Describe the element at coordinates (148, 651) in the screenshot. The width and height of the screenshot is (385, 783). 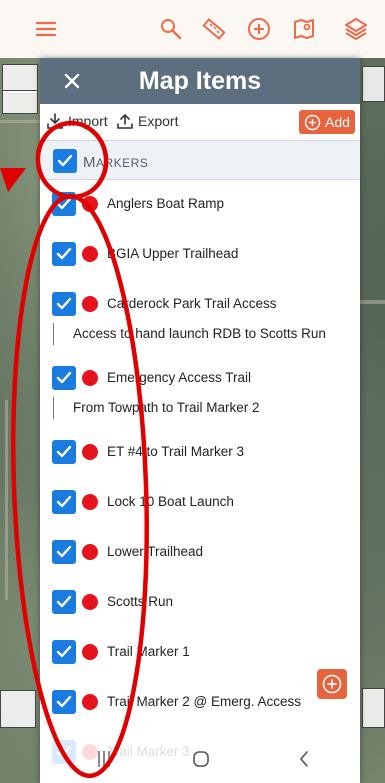
I see `marker-label: Trail Marker 1` at that location.